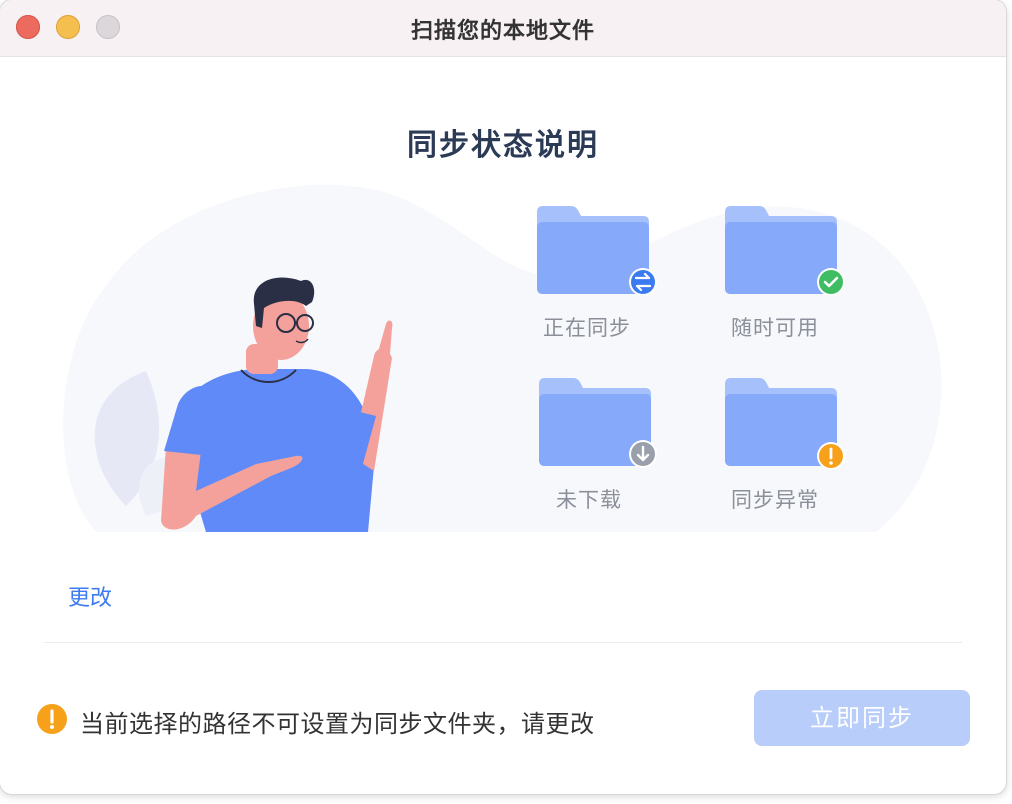  What do you see at coordinates (52, 719) in the screenshot?
I see `warning-icon` at bounding box center [52, 719].